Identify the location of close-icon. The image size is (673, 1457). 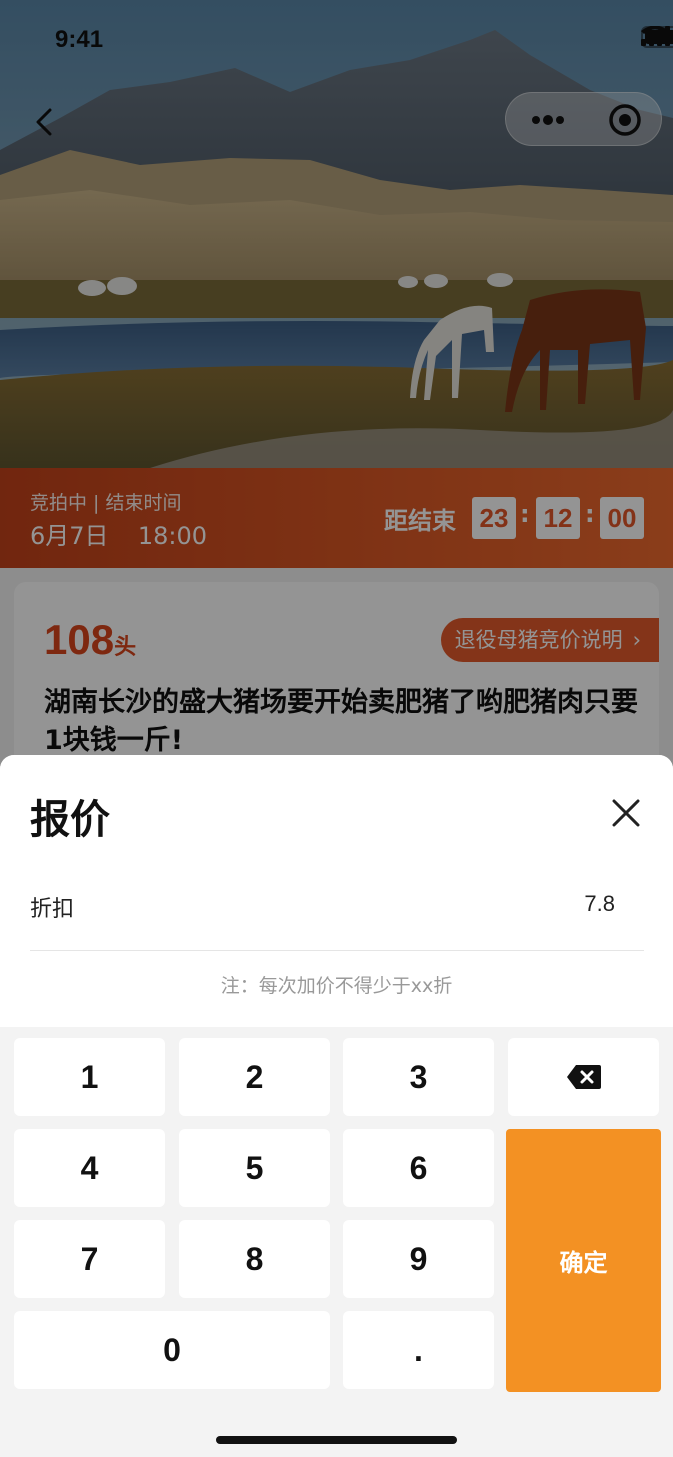
(626, 813).